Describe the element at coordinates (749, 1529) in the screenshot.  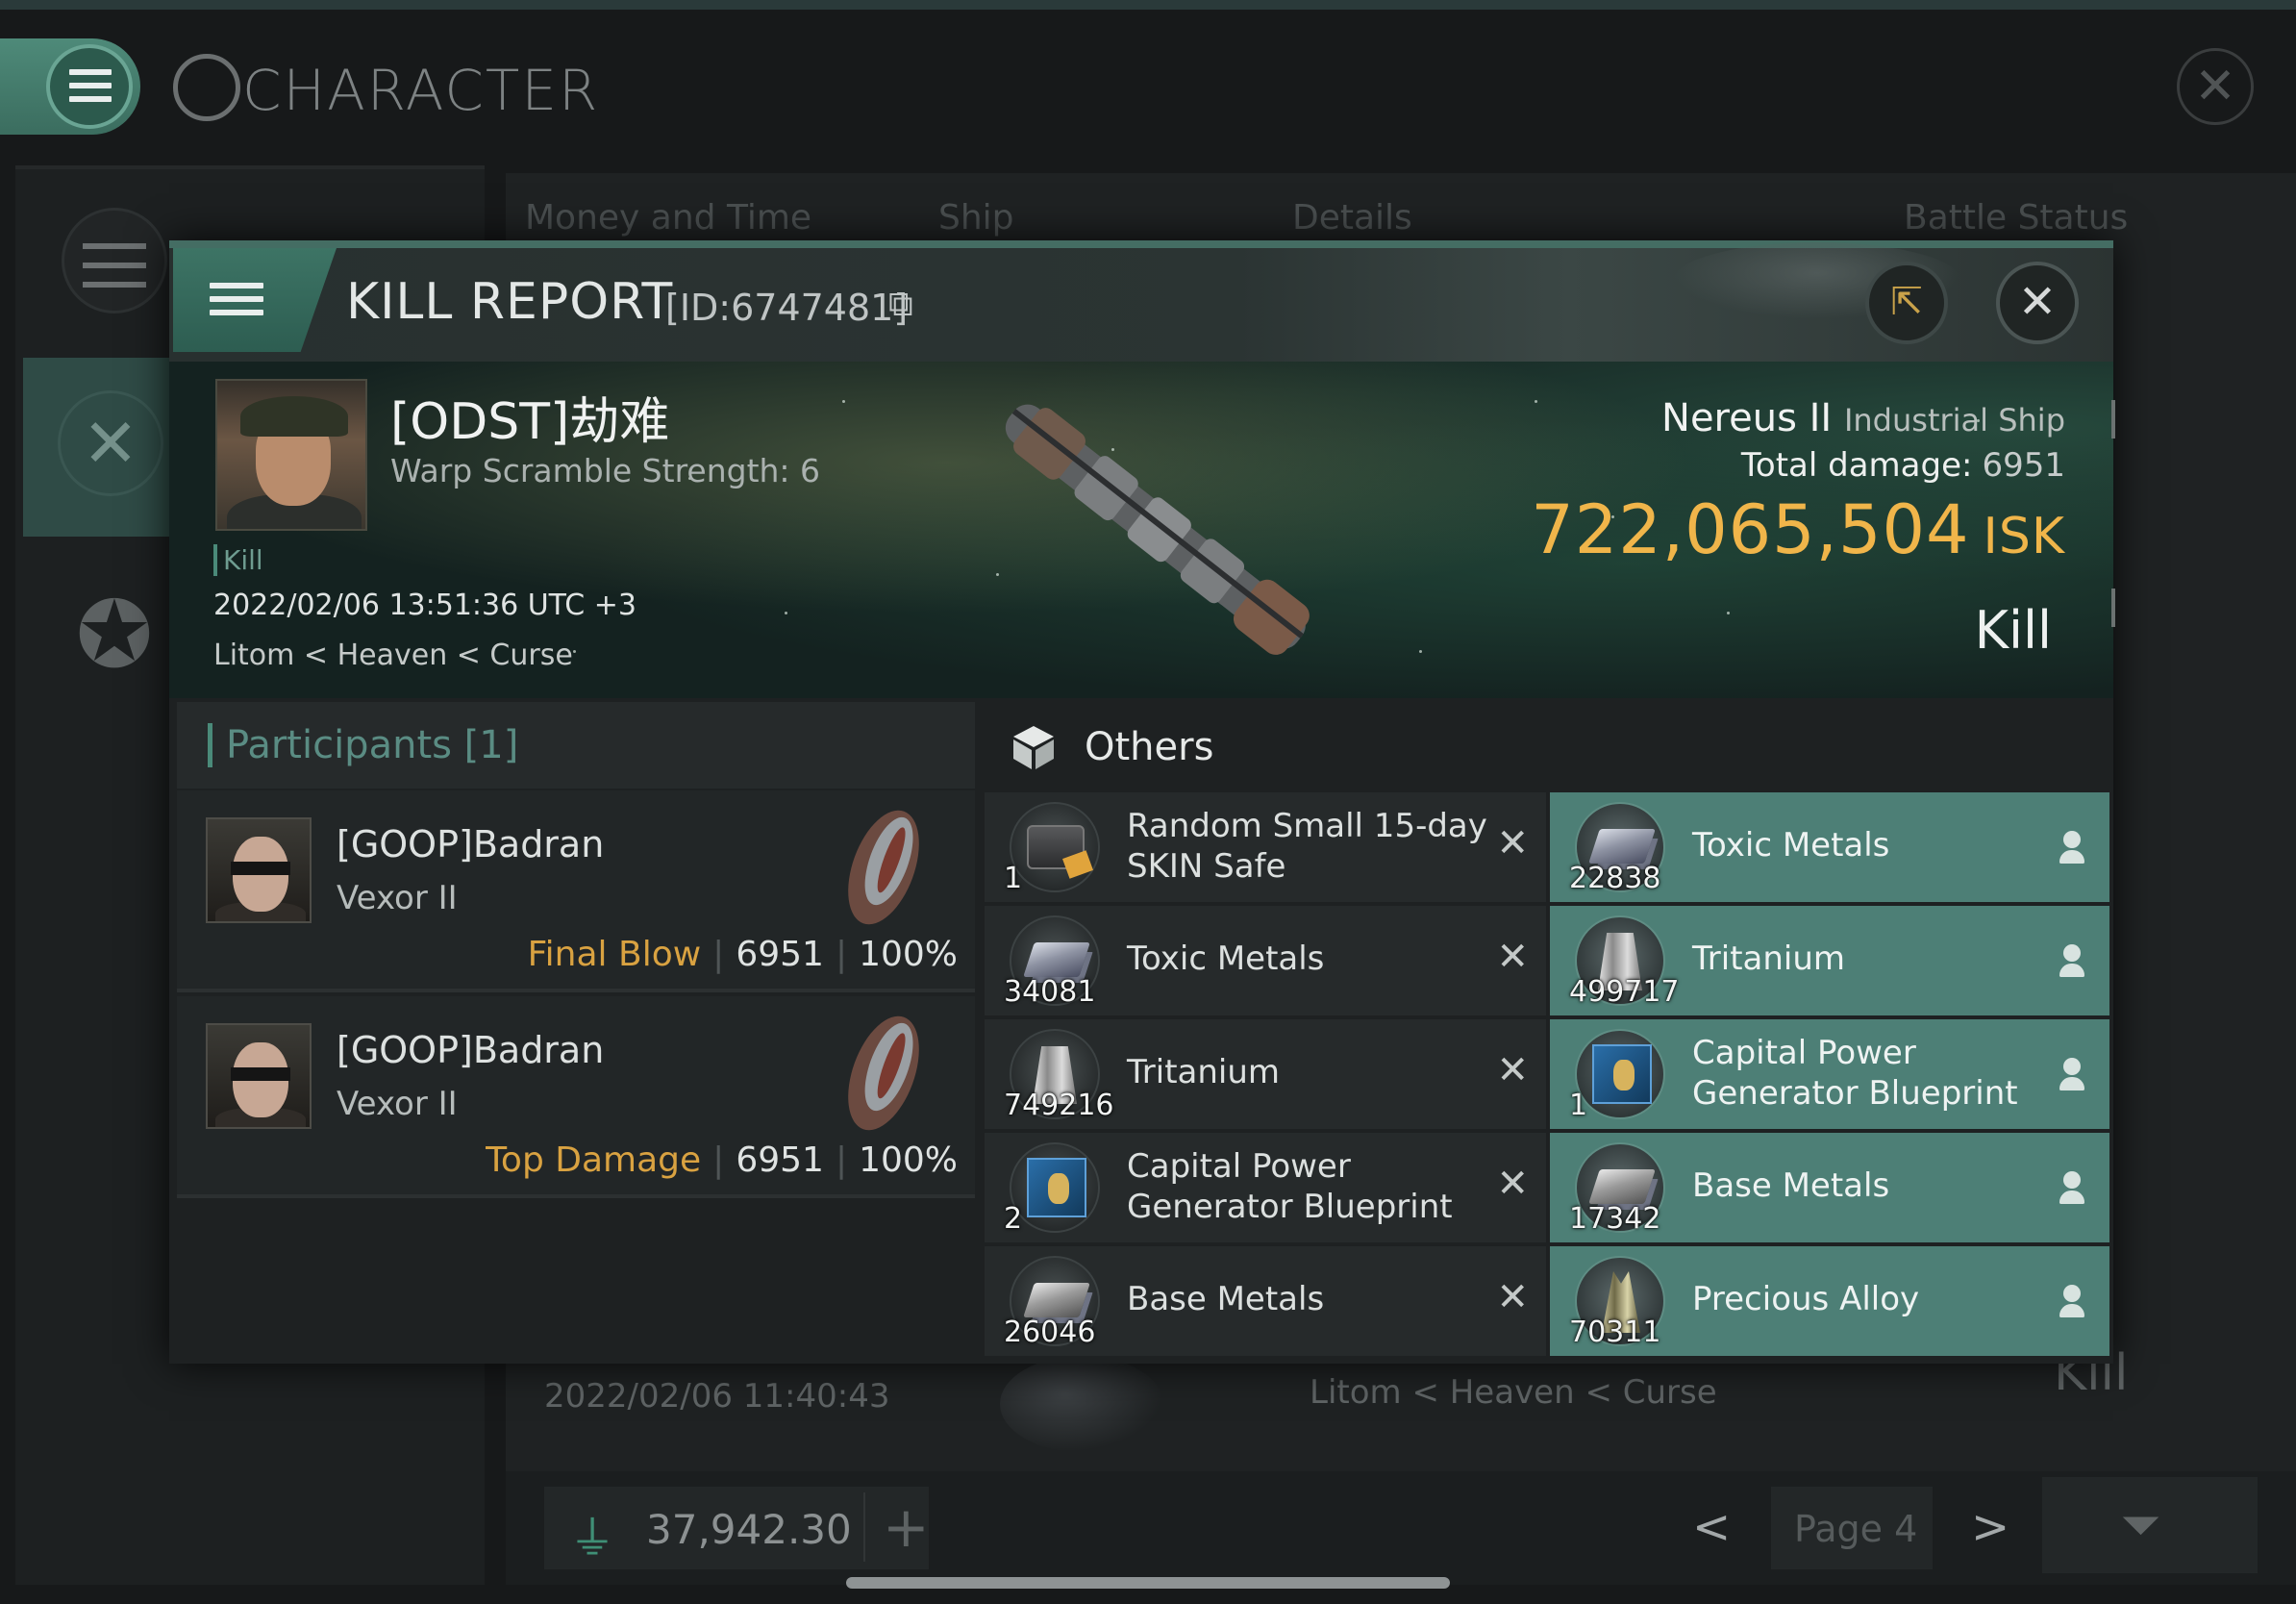
I see `wallet-value: 37,942.30` at that location.